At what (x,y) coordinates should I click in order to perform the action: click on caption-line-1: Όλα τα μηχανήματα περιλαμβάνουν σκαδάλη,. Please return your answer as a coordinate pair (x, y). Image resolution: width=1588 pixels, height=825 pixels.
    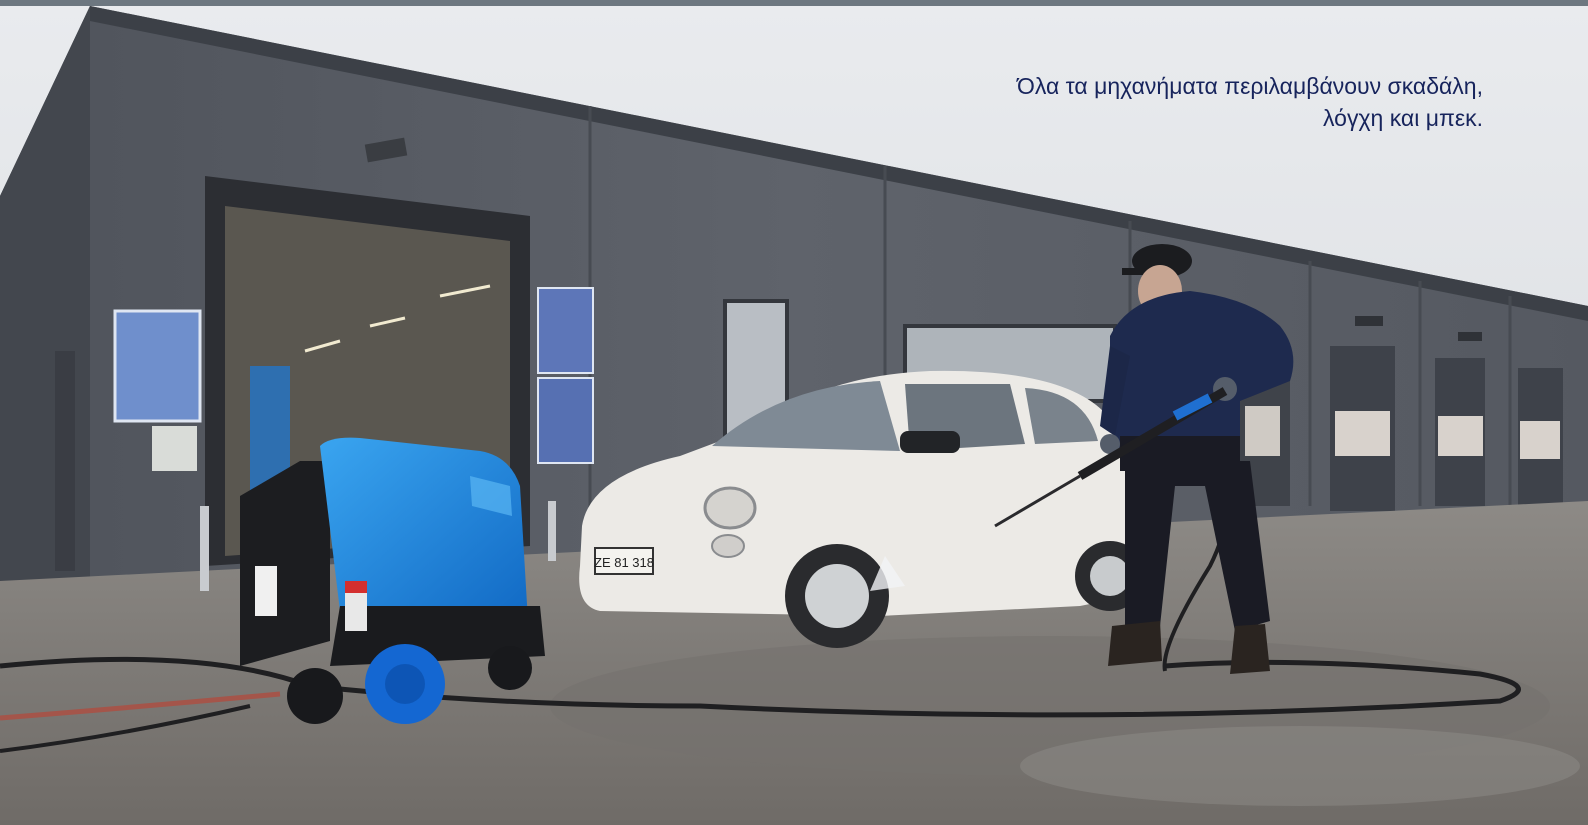
    Looking at the image, I should click on (1250, 86).